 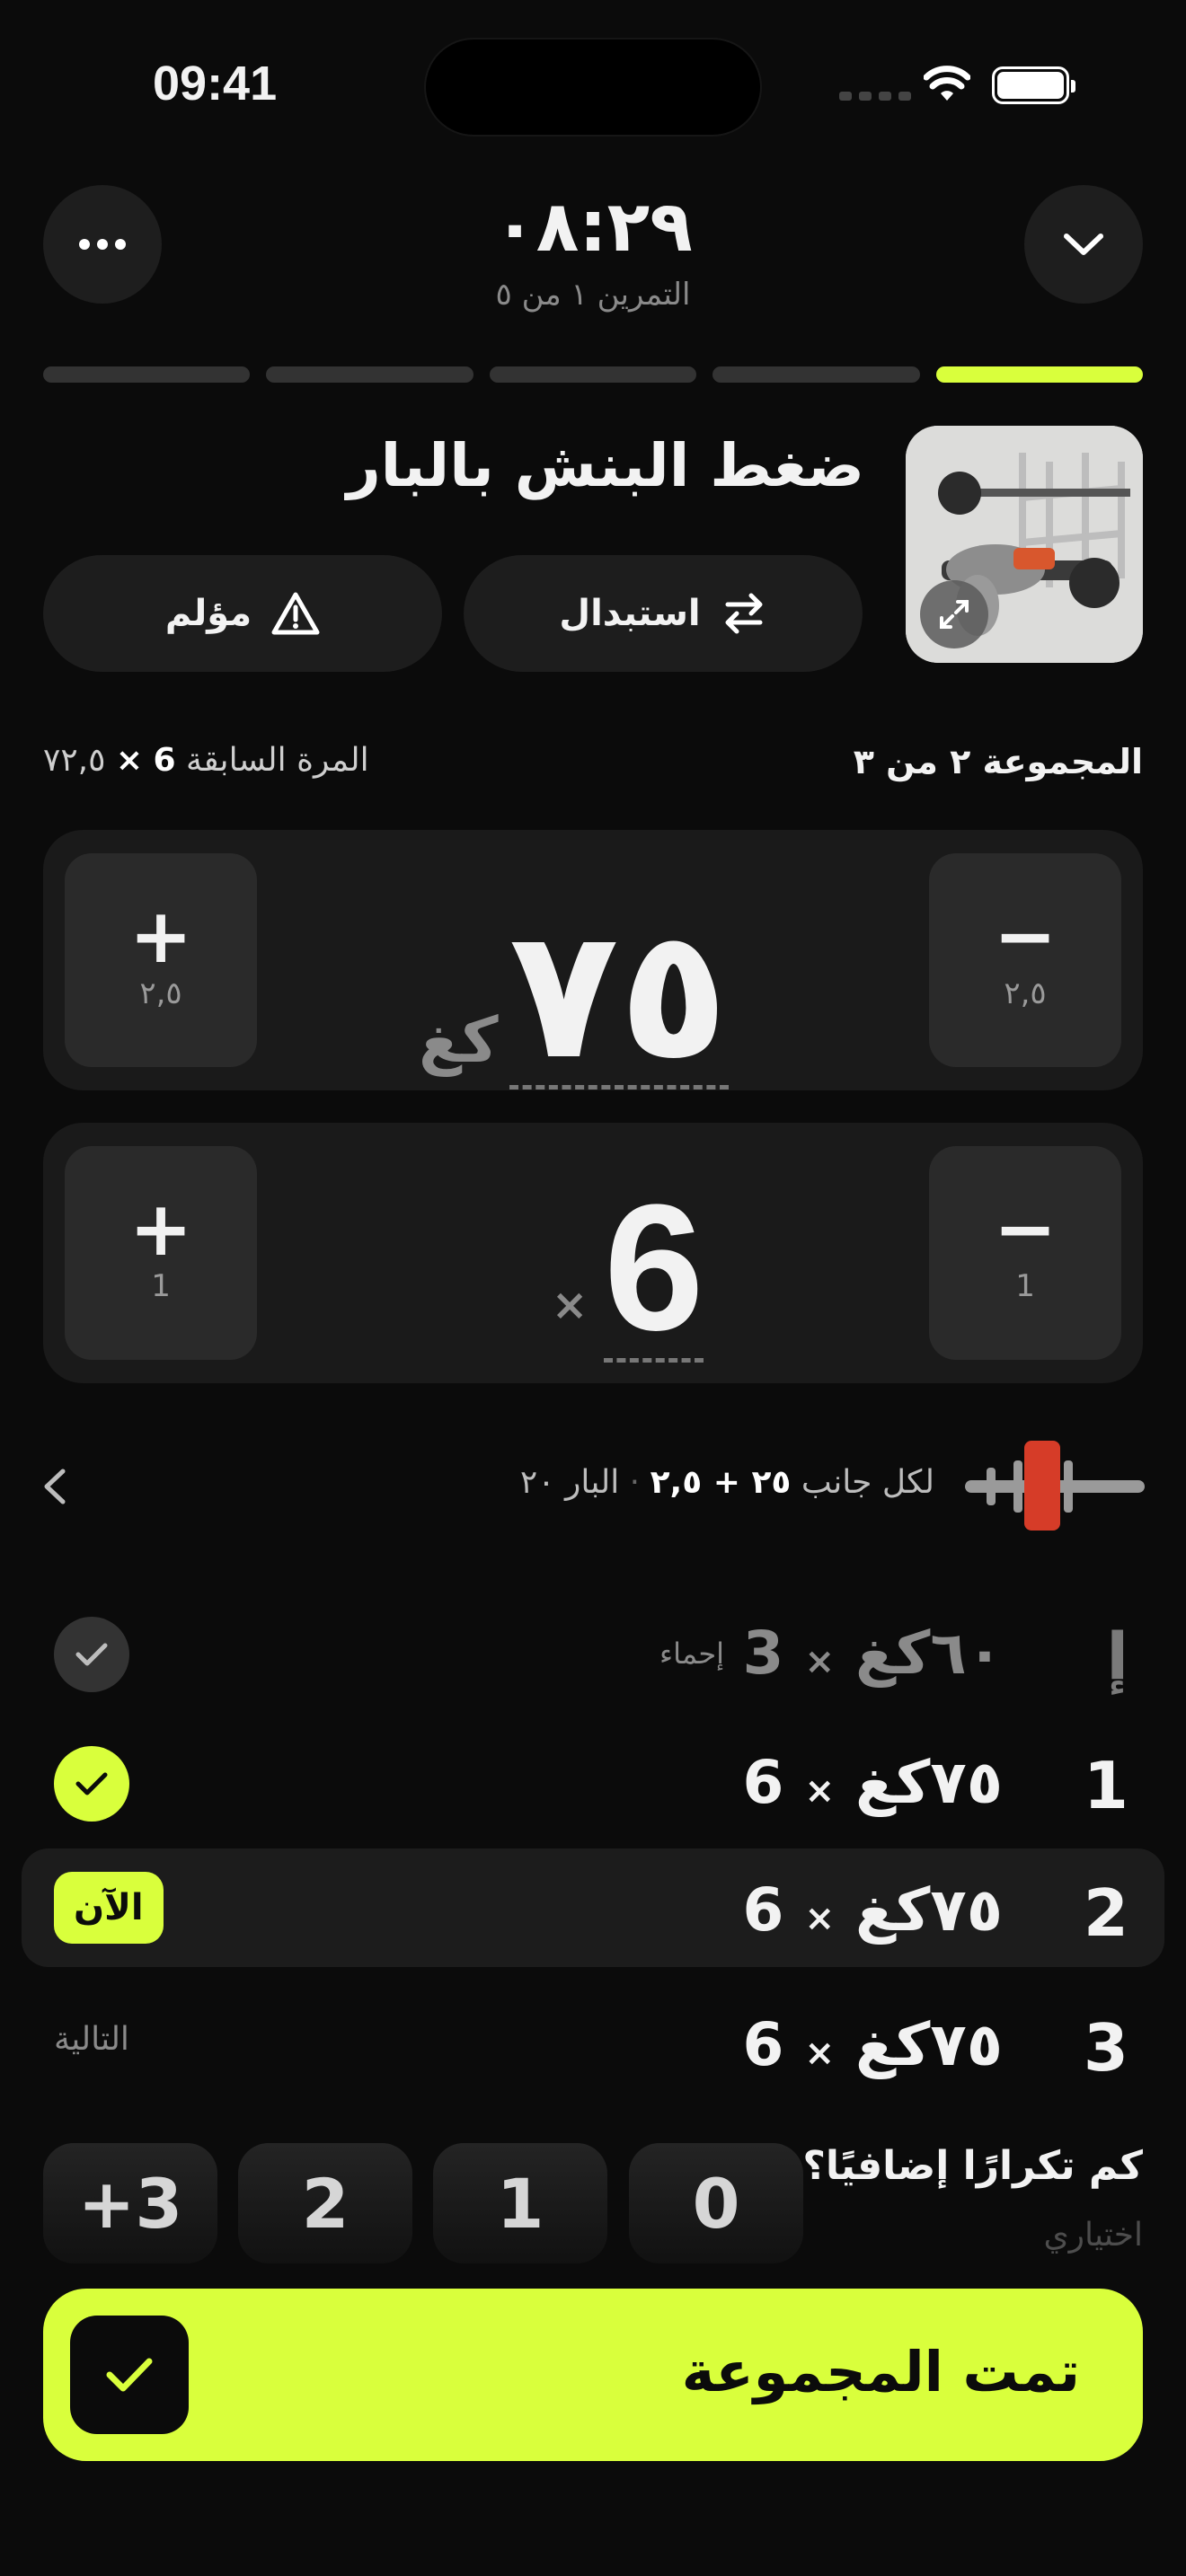 What do you see at coordinates (605, 466) in the screenshot?
I see `exercise-title: ضغط البنش بالبار` at bounding box center [605, 466].